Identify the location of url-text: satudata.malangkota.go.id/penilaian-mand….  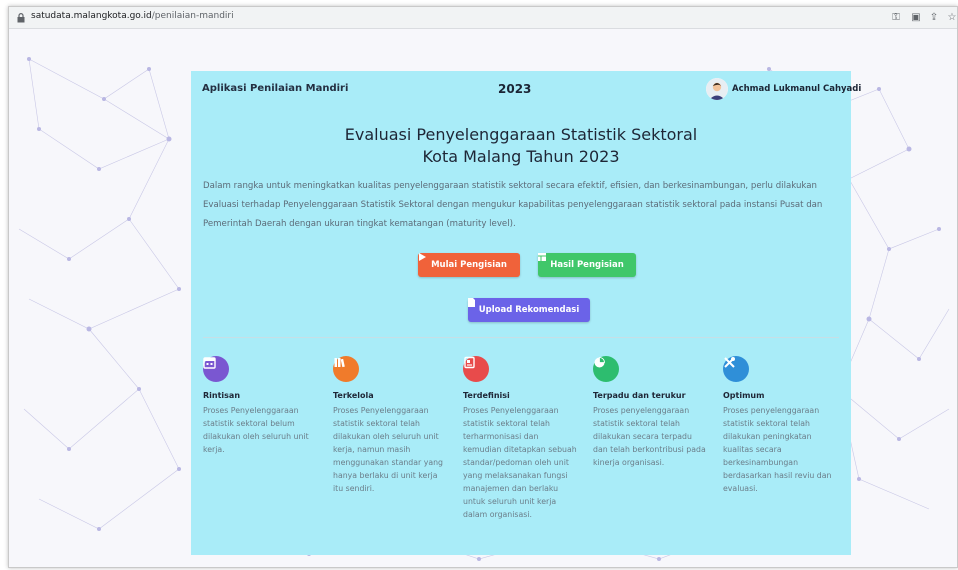
(132, 16).